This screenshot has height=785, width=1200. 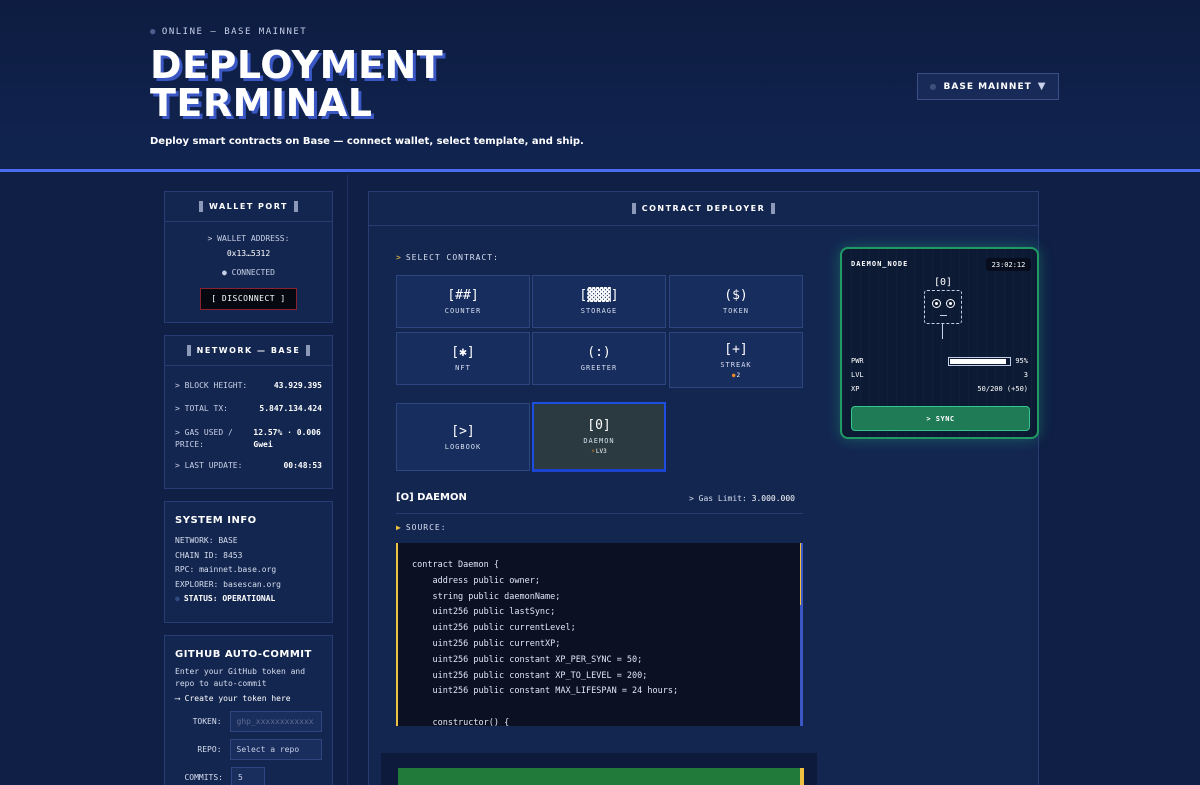 I want to click on pwr-row: PWR 95%, so click(x=939, y=361).